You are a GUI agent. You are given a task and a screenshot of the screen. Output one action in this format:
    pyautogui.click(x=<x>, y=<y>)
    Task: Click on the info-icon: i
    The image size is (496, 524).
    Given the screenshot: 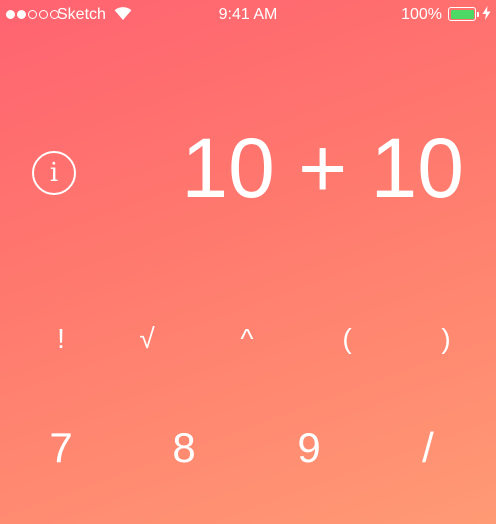 What is the action you would take?
    pyautogui.click(x=54, y=173)
    